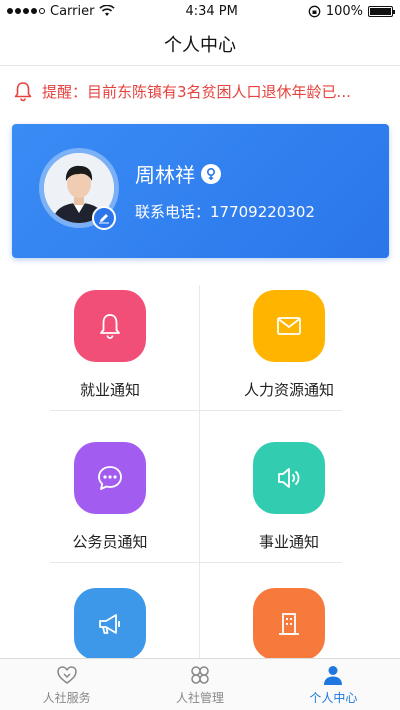 This screenshot has width=400, height=710. Describe the element at coordinates (211, 173) in the screenshot. I see `female-icon` at that location.